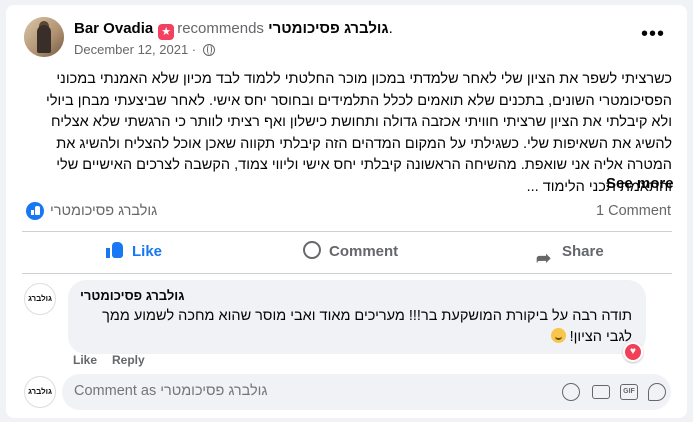 This screenshot has width=693, height=422. What do you see at coordinates (208, 50) in the screenshot?
I see `globe-icon` at bounding box center [208, 50].